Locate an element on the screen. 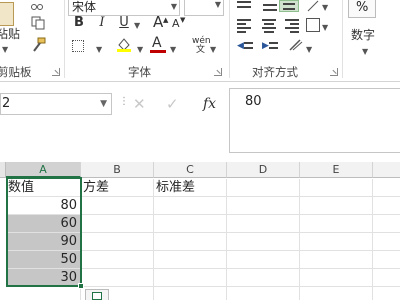 The image size is (400, 300). cell-d3 is located at coordinates (263, 224).